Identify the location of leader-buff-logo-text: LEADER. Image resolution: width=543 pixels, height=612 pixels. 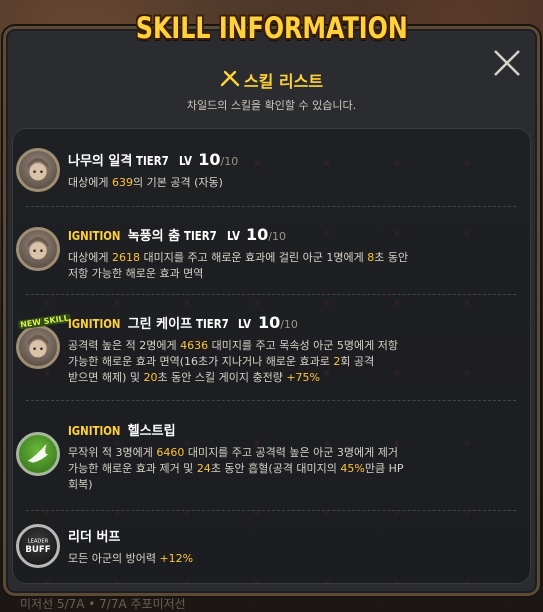
(38, 542).